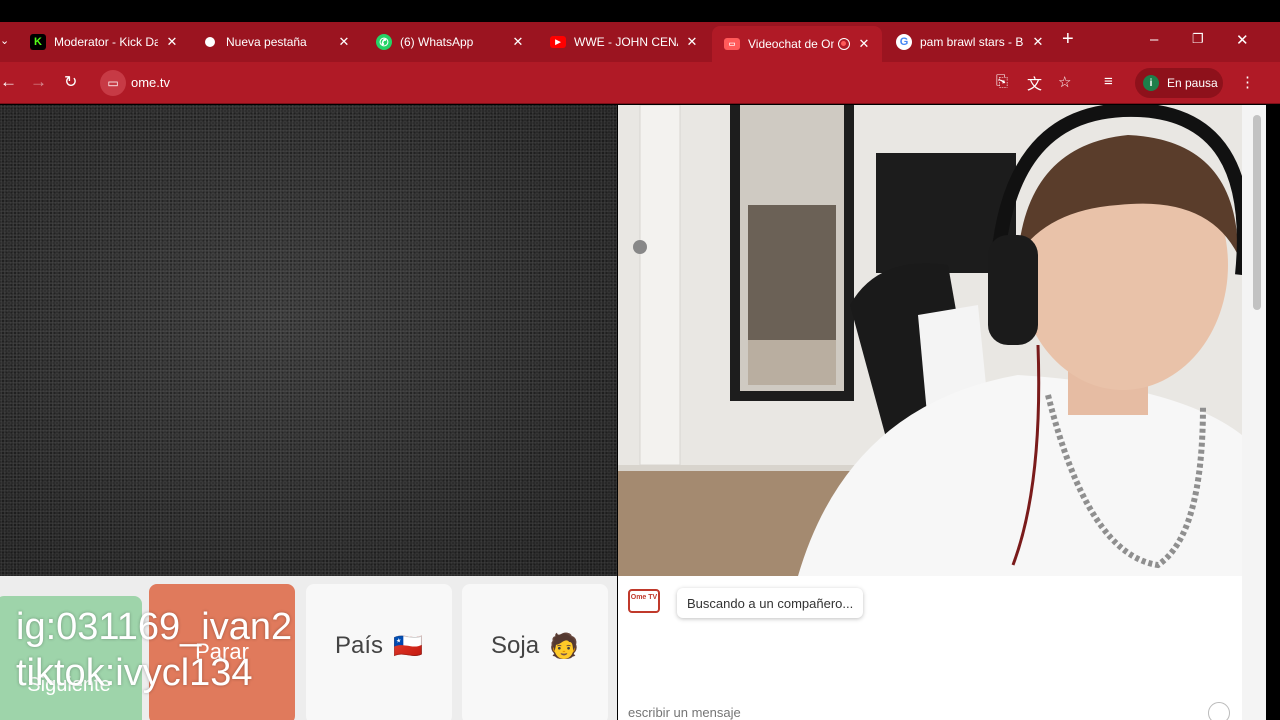 This screenshot has width=1280, height=720. I want to click on kick-icon: K, so click(38, 42).